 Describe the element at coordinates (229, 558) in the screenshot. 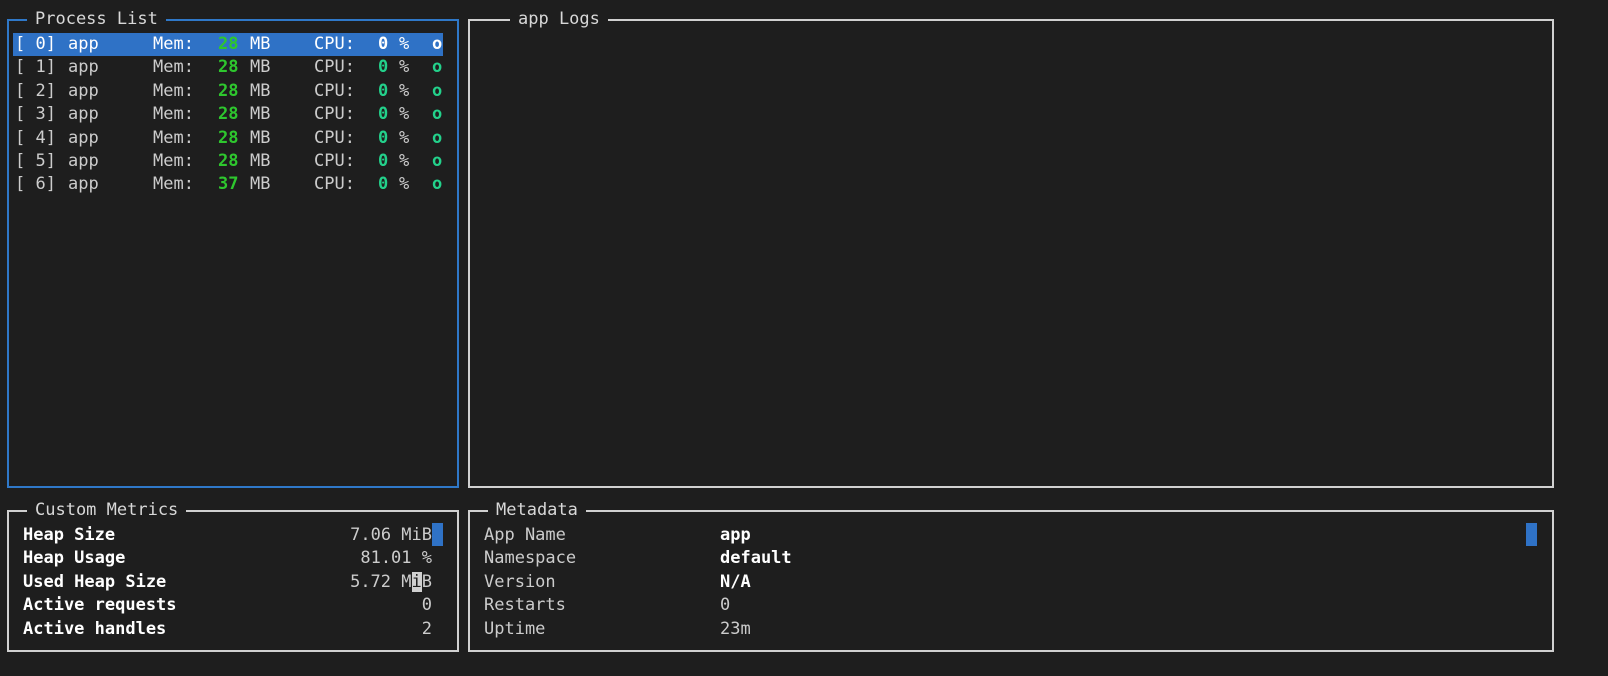

I see `metric-row: Heap Usage 81.01 %` at that location.